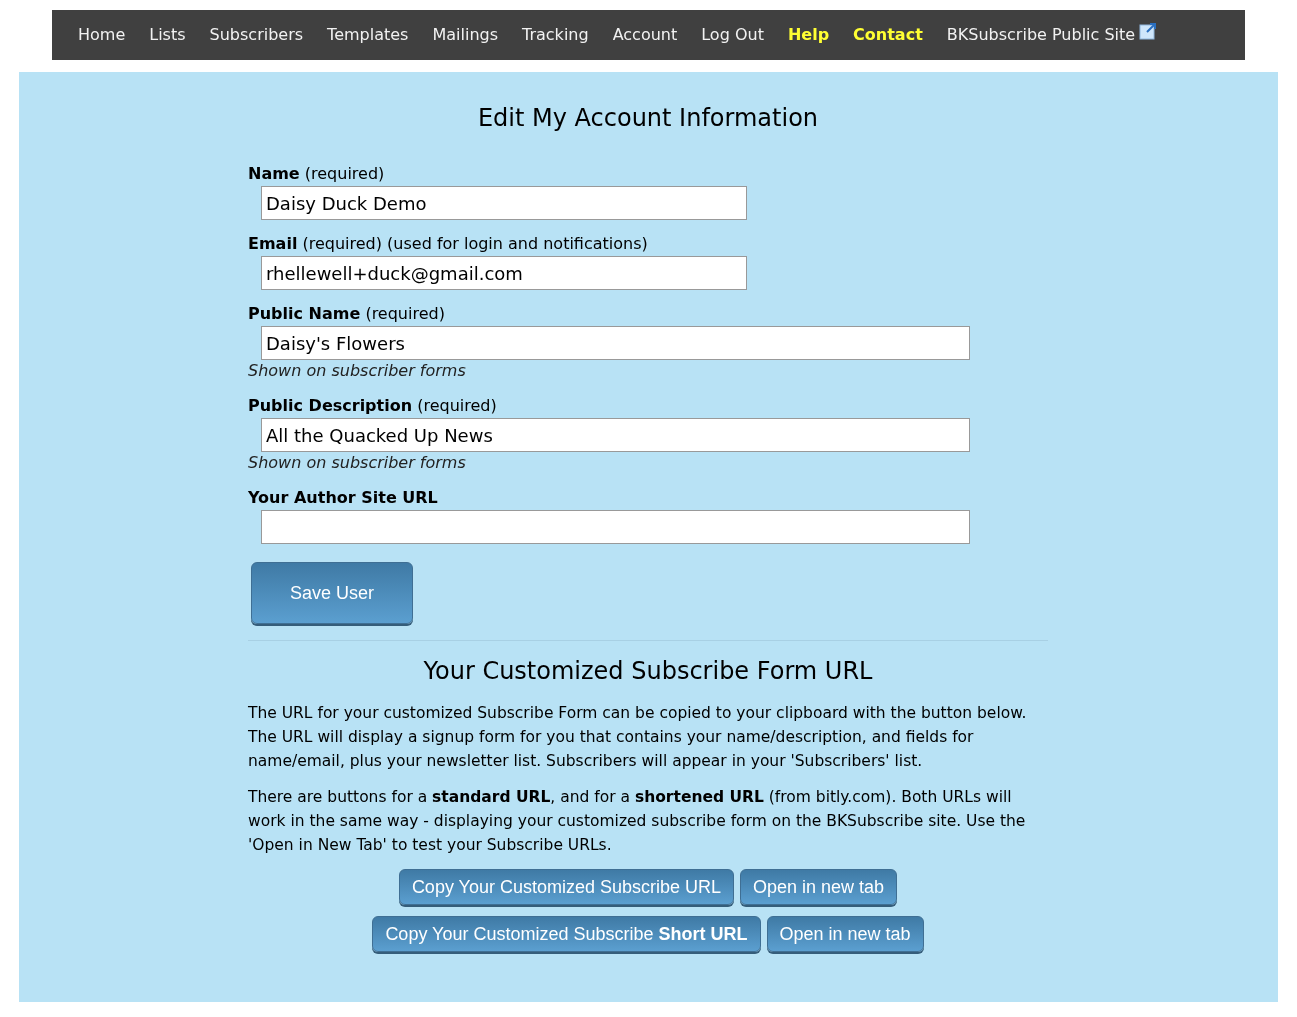  I want to click on save-button: Save User, so click(332, 593).